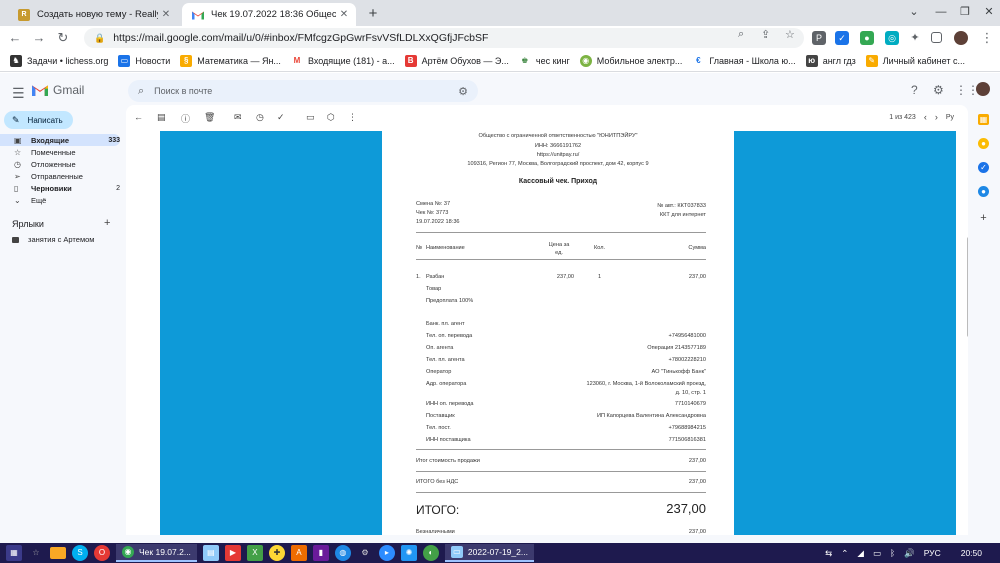 The image size is (1000, 563). What do you see at coordinates (93, 14) in the screenshot?
I see `tab-reallywo: R Создать новую тему - ReallyWo ✕` at bounding box center [93, 14].